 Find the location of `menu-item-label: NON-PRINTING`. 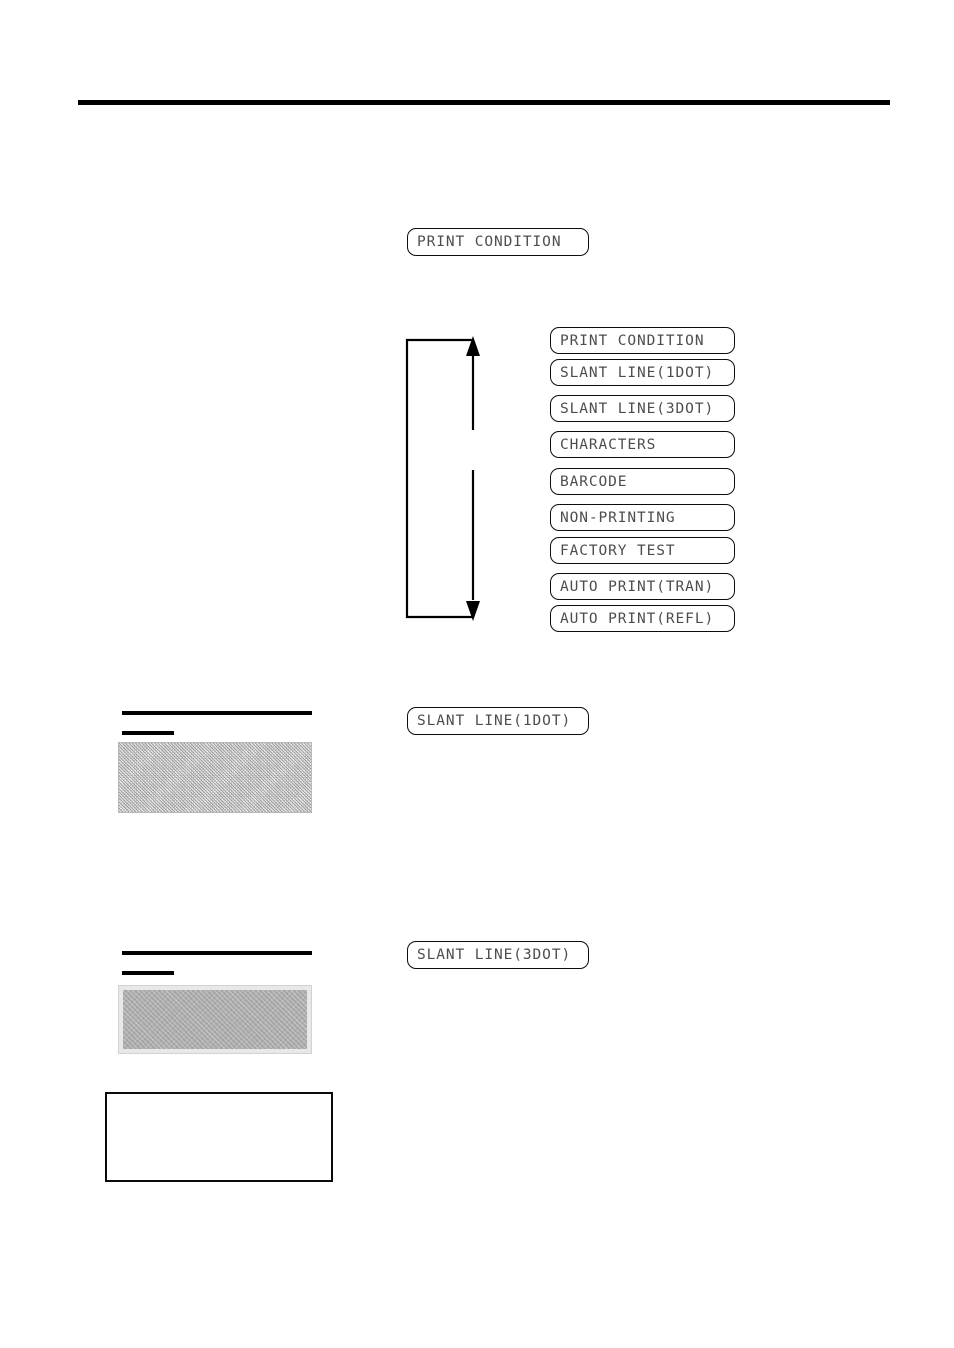

menu-item-label: NON-PRINTING is located at coordinates (618, 517).